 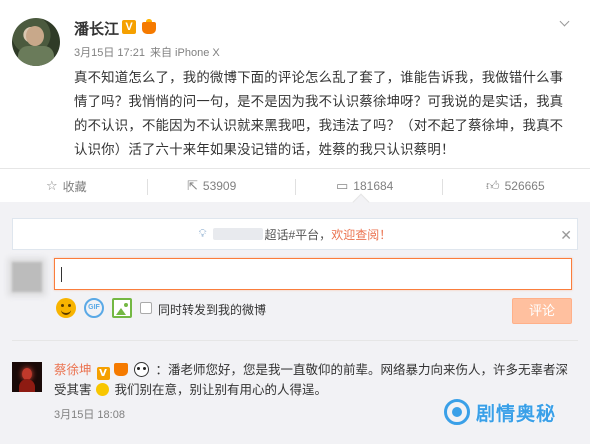 I want to click on repost-count: 53909, so click(x=219, y=186).